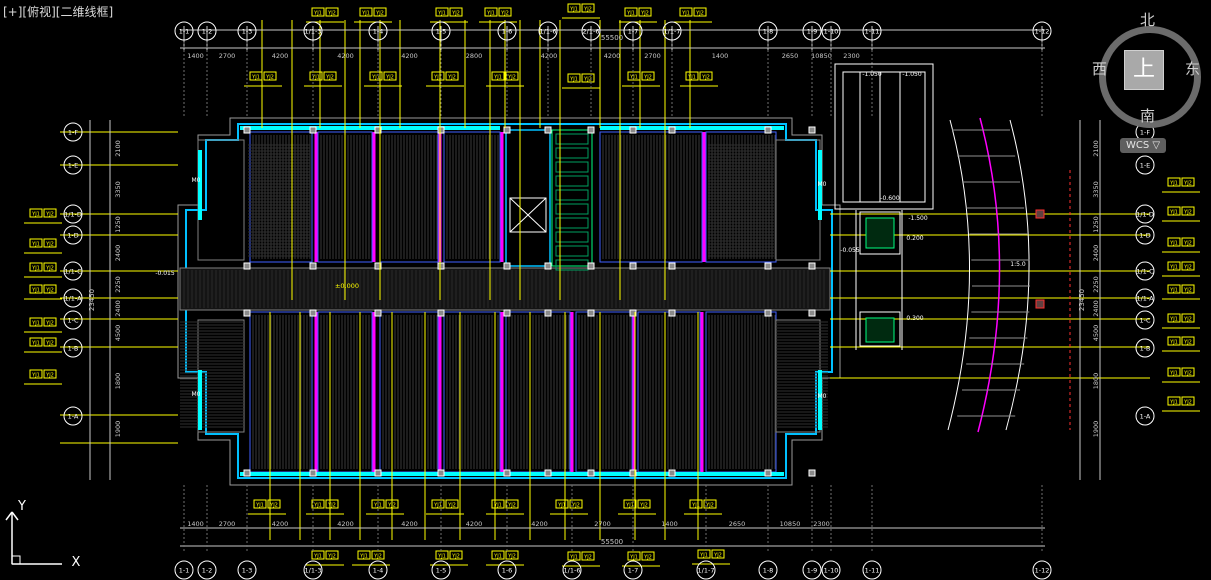 The image size is (1211, 580). What do you see at coordinates (1096, 224) in the screenshot?
I see `dim-right-value: 1250` at bounding box center [1096, 224].